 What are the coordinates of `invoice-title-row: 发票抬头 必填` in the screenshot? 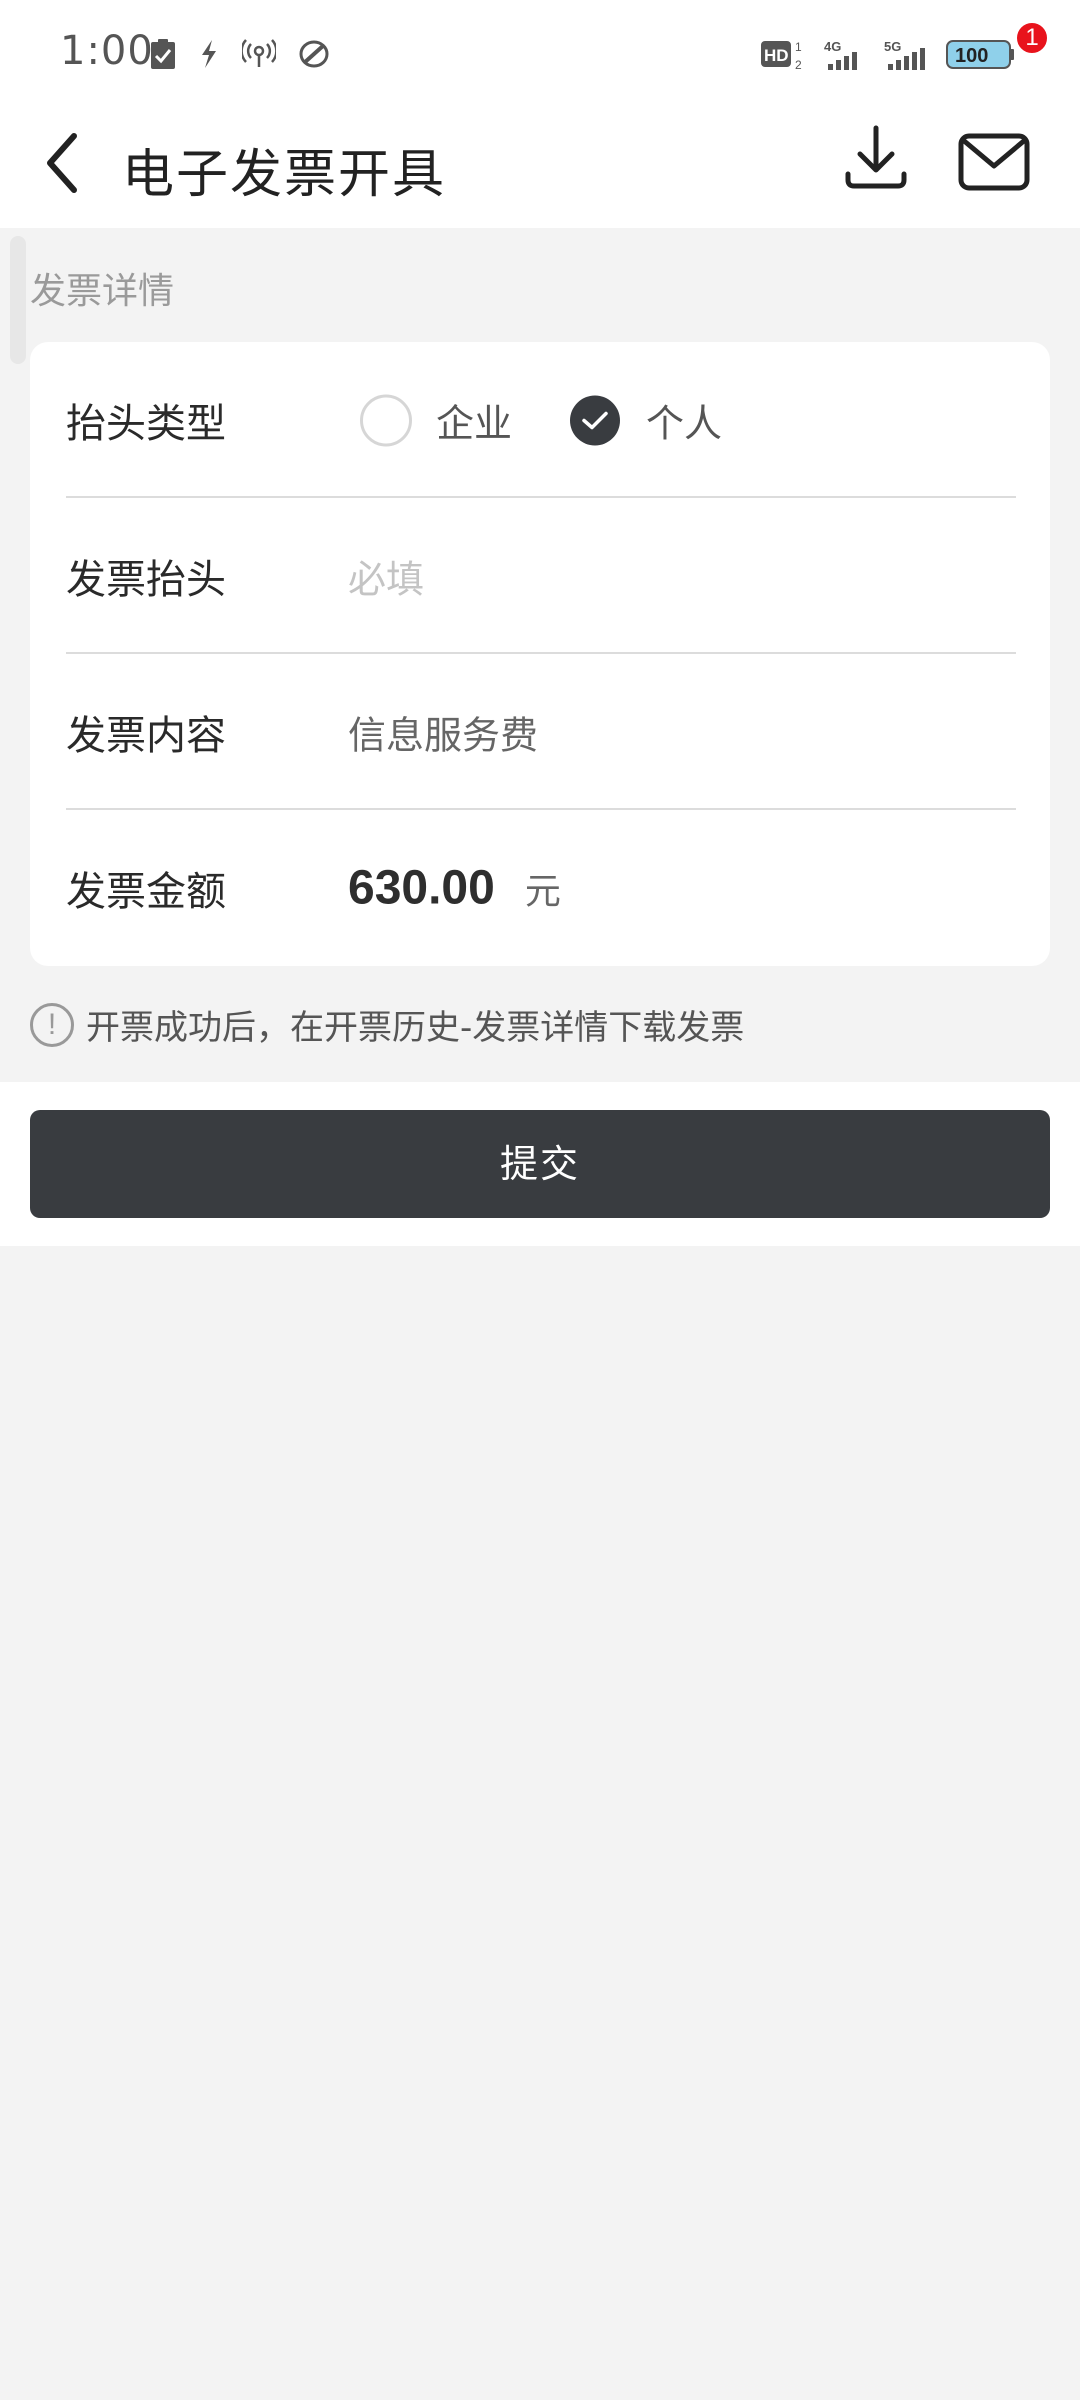 It's located at (541, 576).